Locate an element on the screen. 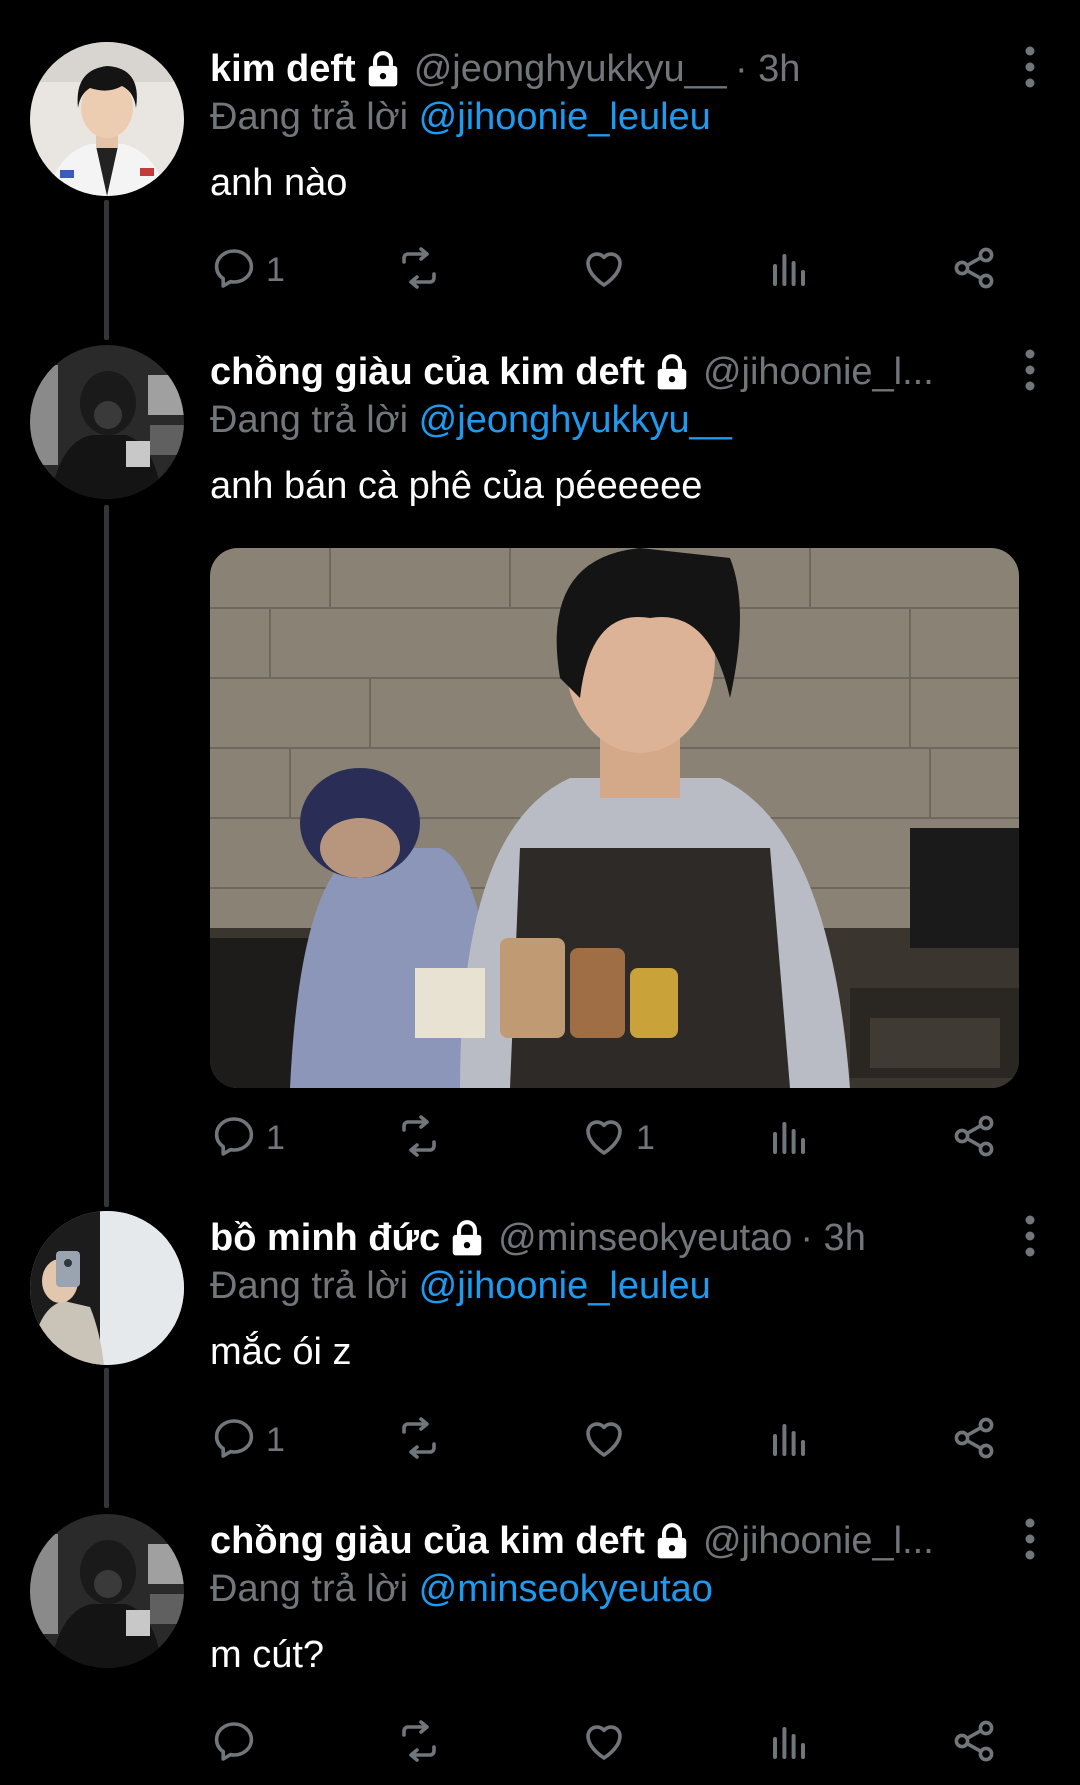 The height and width of the screenshot is (1785, 1080). like-button: 1 is located at coordinates (617, 1138).